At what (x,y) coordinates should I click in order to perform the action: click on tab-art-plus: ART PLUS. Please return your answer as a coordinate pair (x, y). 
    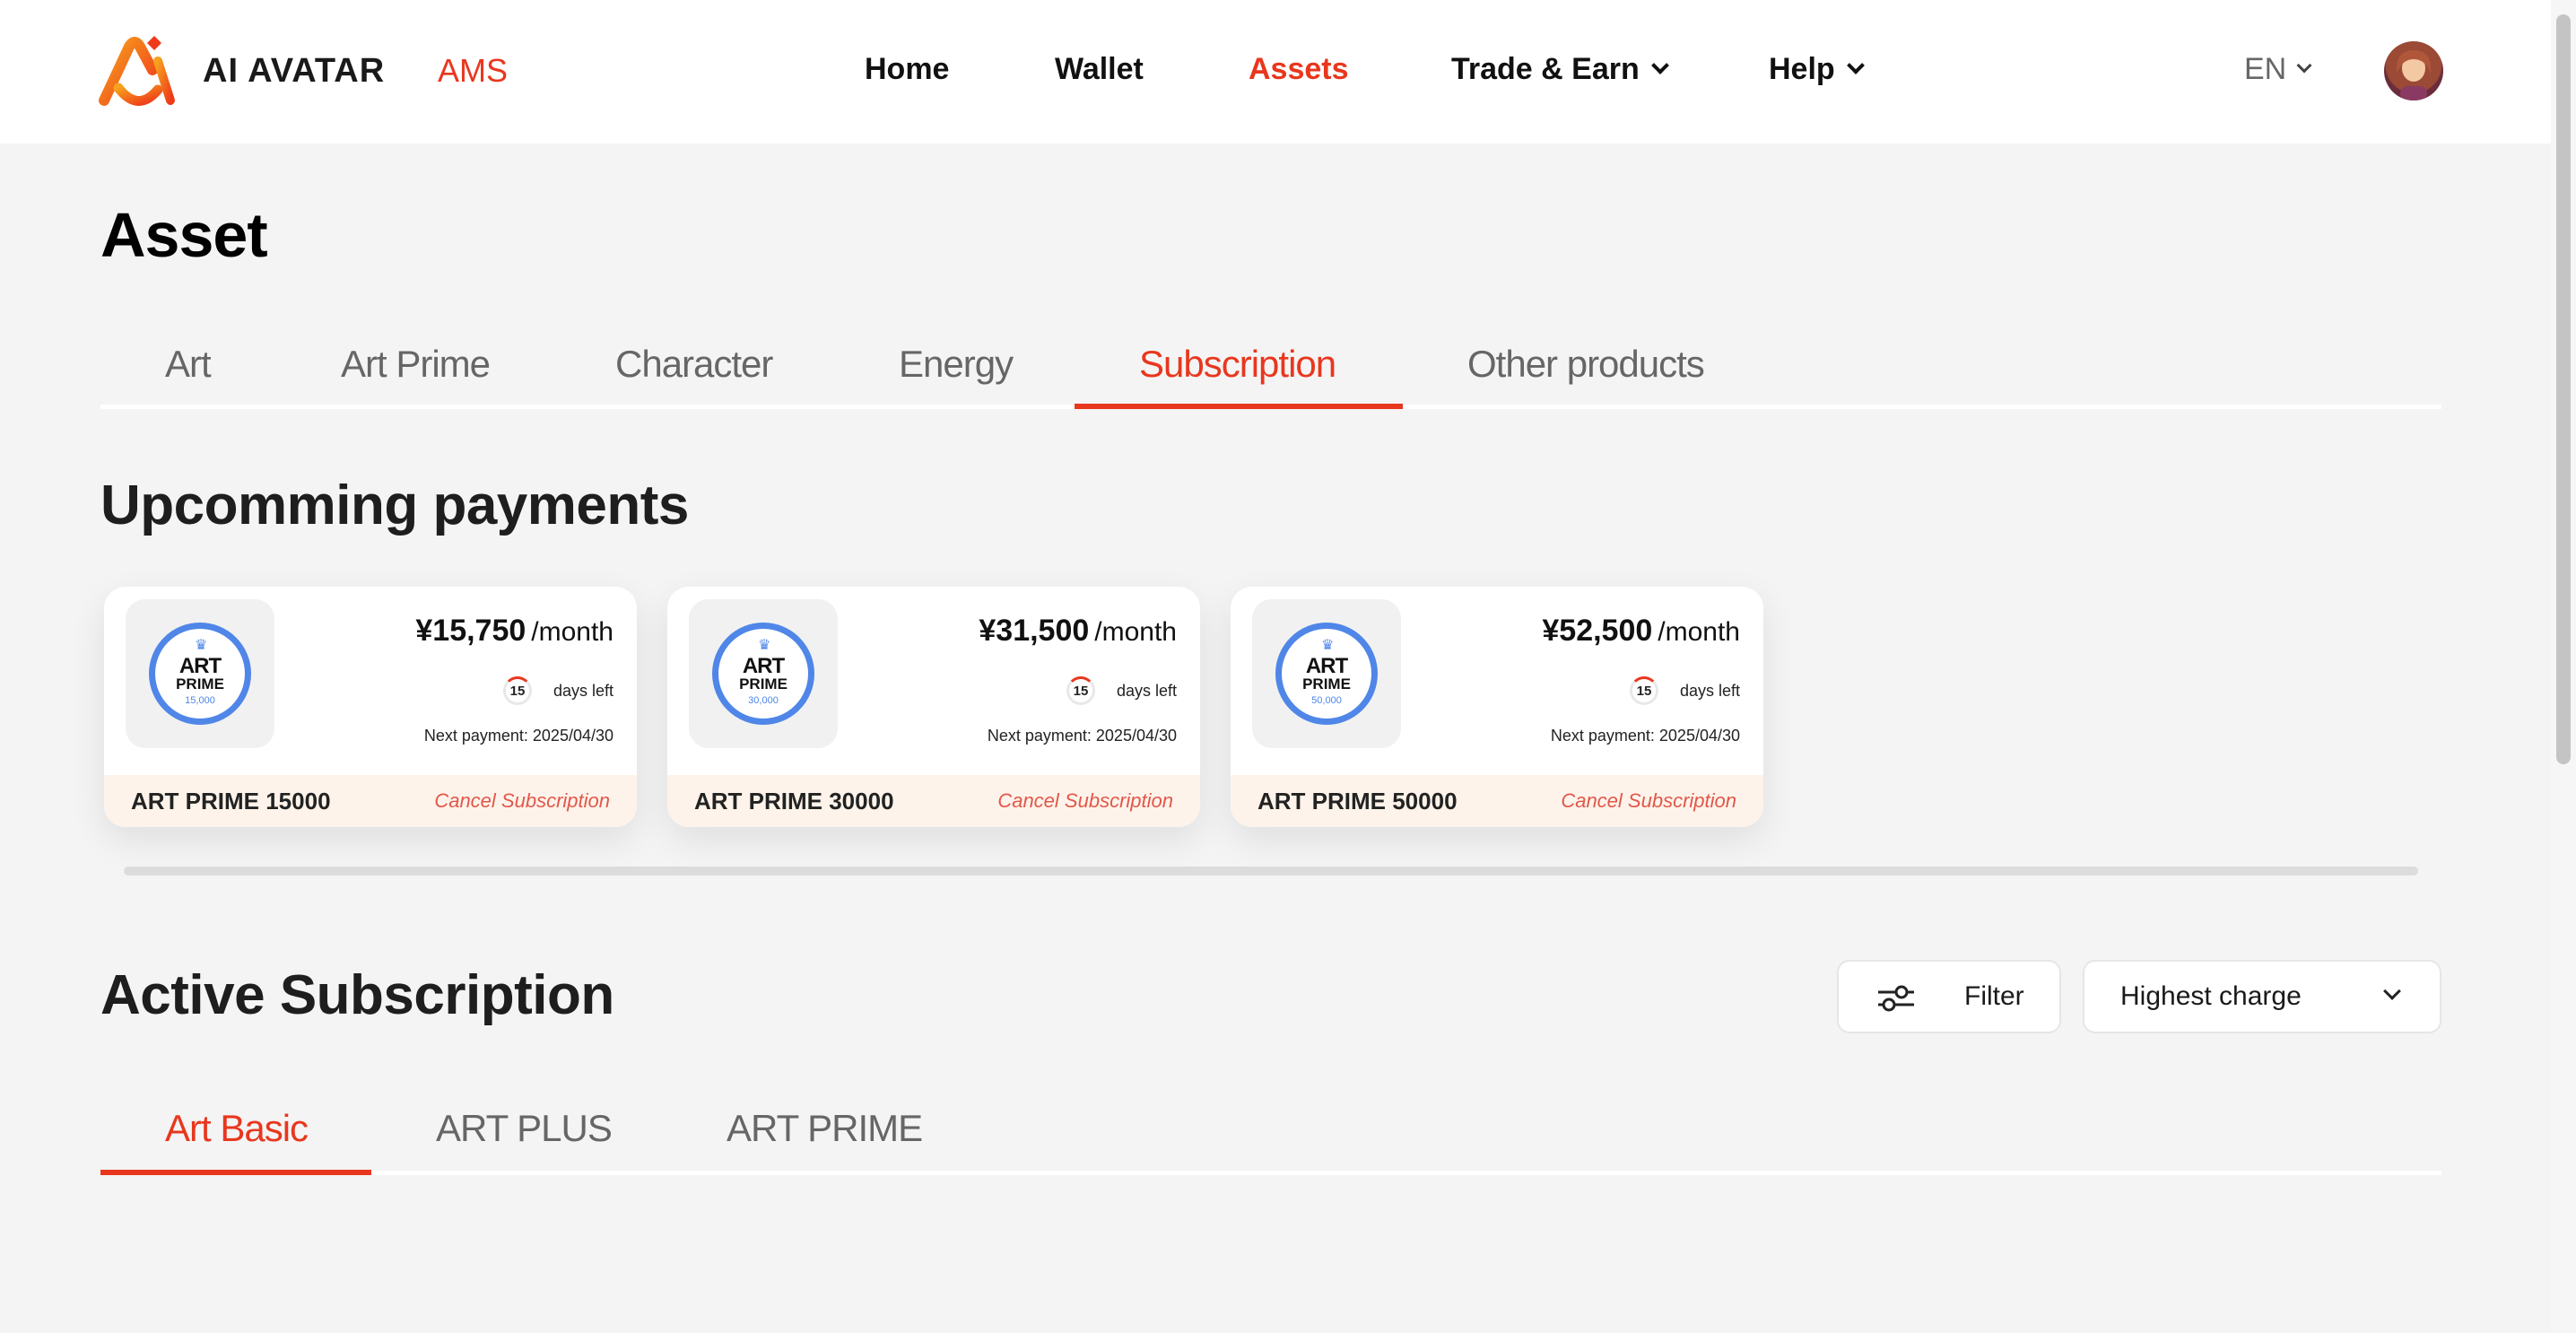
    Looking at the image, I should click on (524, 1128).